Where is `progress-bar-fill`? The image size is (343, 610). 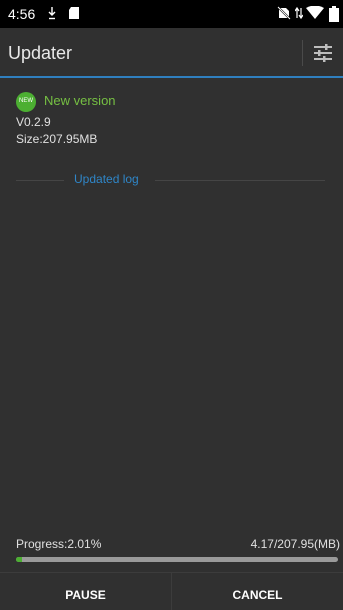 progress-bar-fill is located at coordinates (19, 559).